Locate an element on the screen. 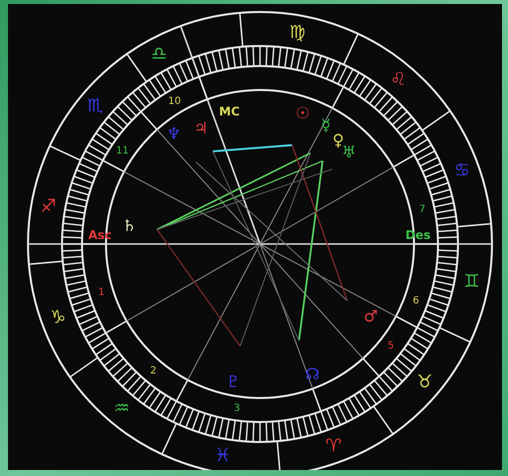  house-number: 10 is located at coordinates (174, 102).